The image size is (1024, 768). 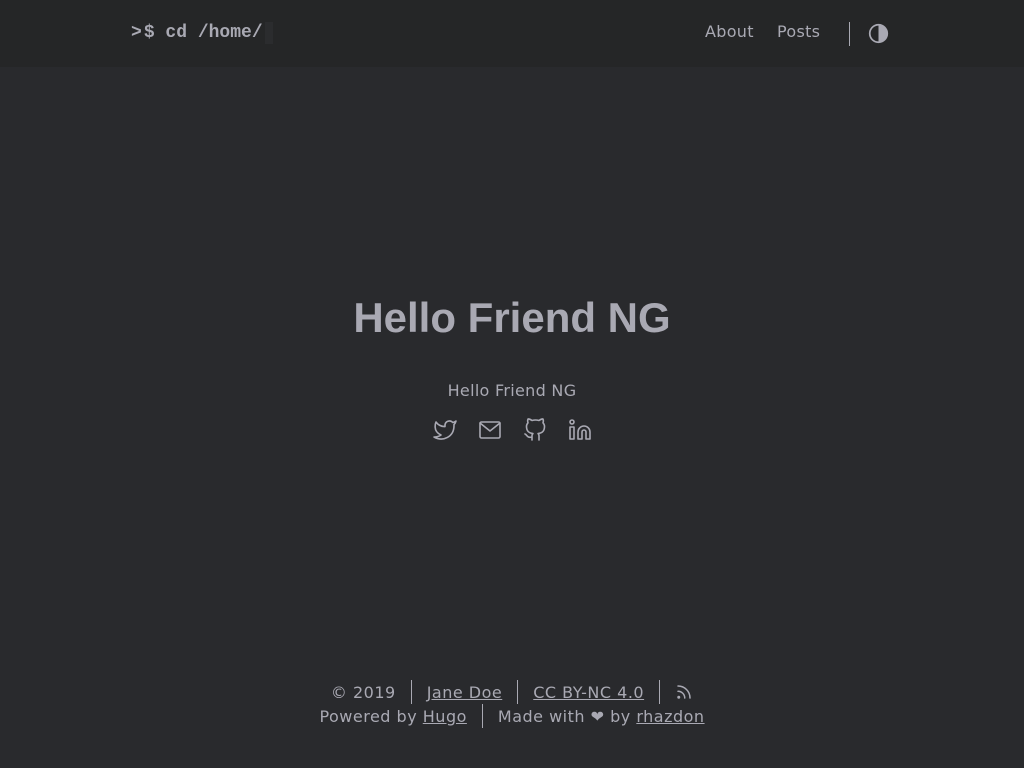 What do you see at coordinates (136, 33) in the screenshot?
I see `logo-prompt: >` at bounding box center [136, 33].